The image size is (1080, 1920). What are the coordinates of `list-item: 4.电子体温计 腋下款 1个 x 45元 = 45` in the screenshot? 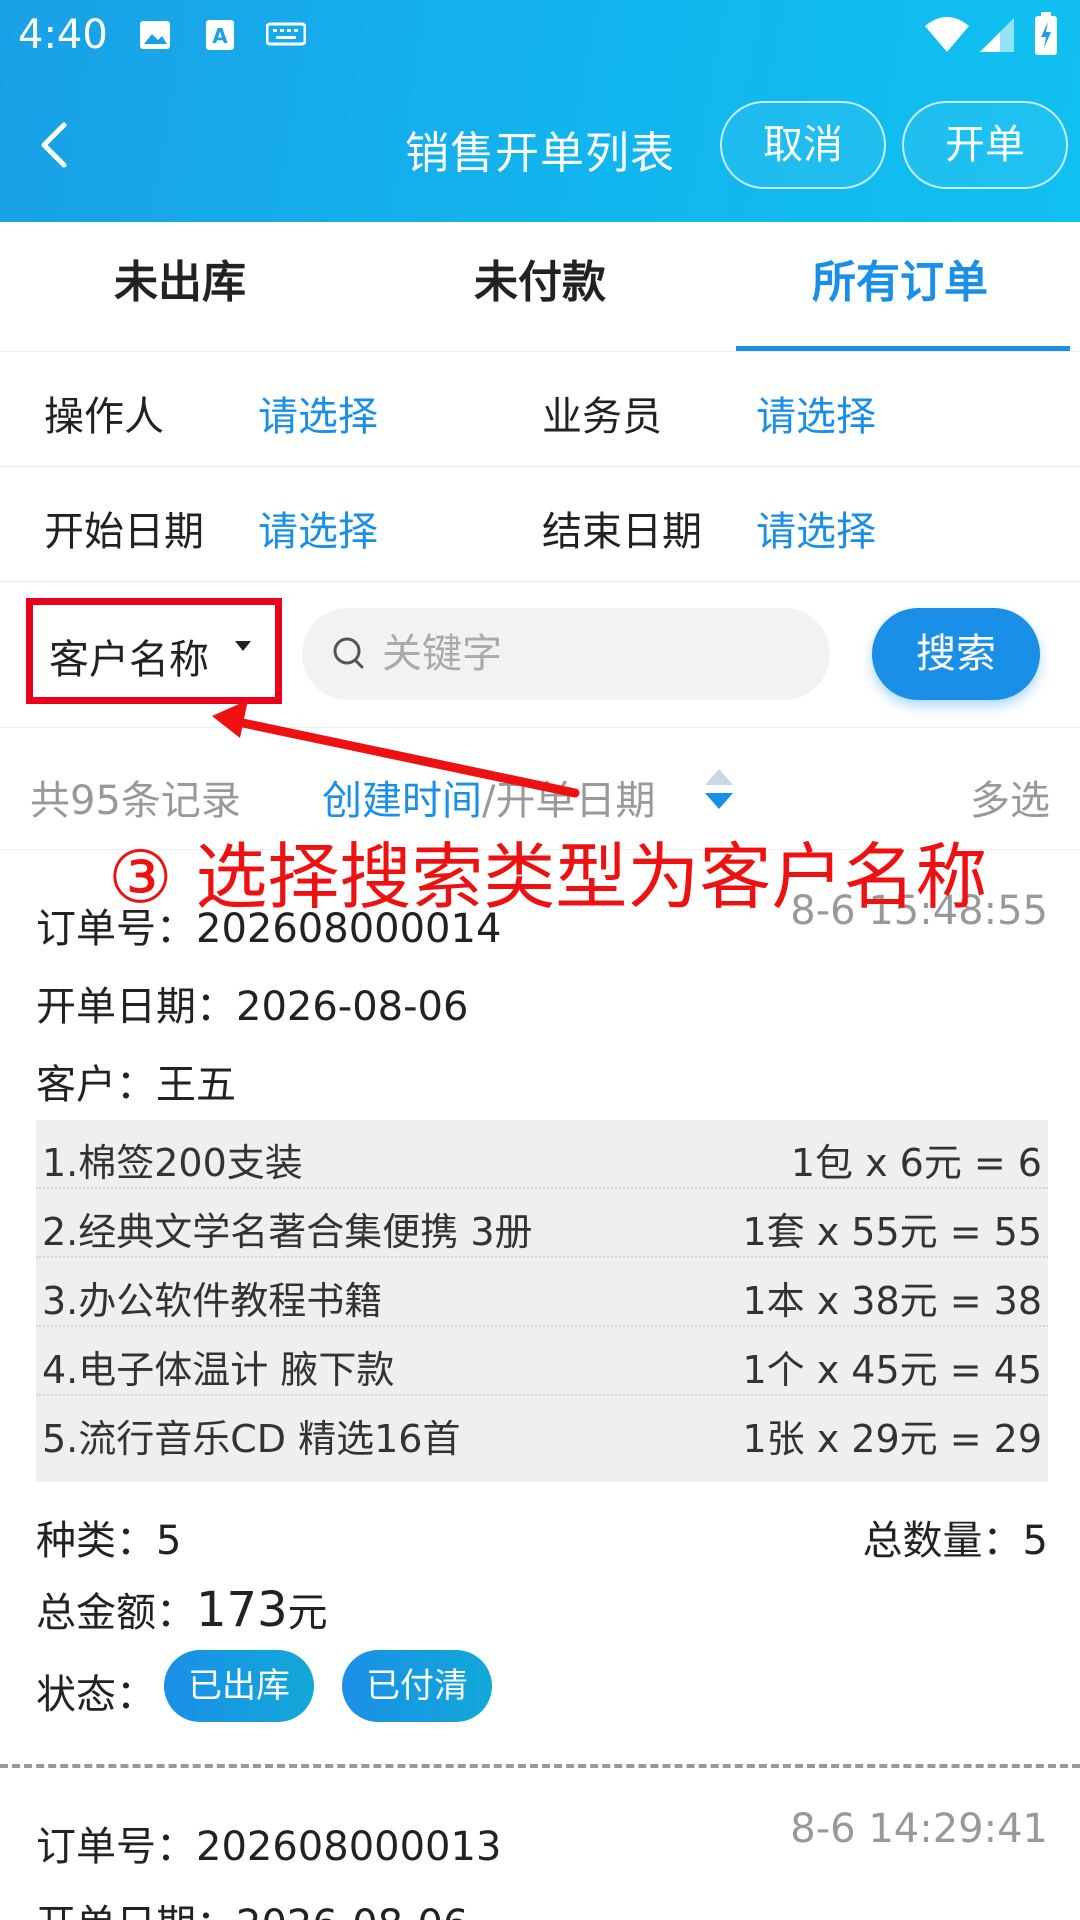 It's located at (542, 1361).